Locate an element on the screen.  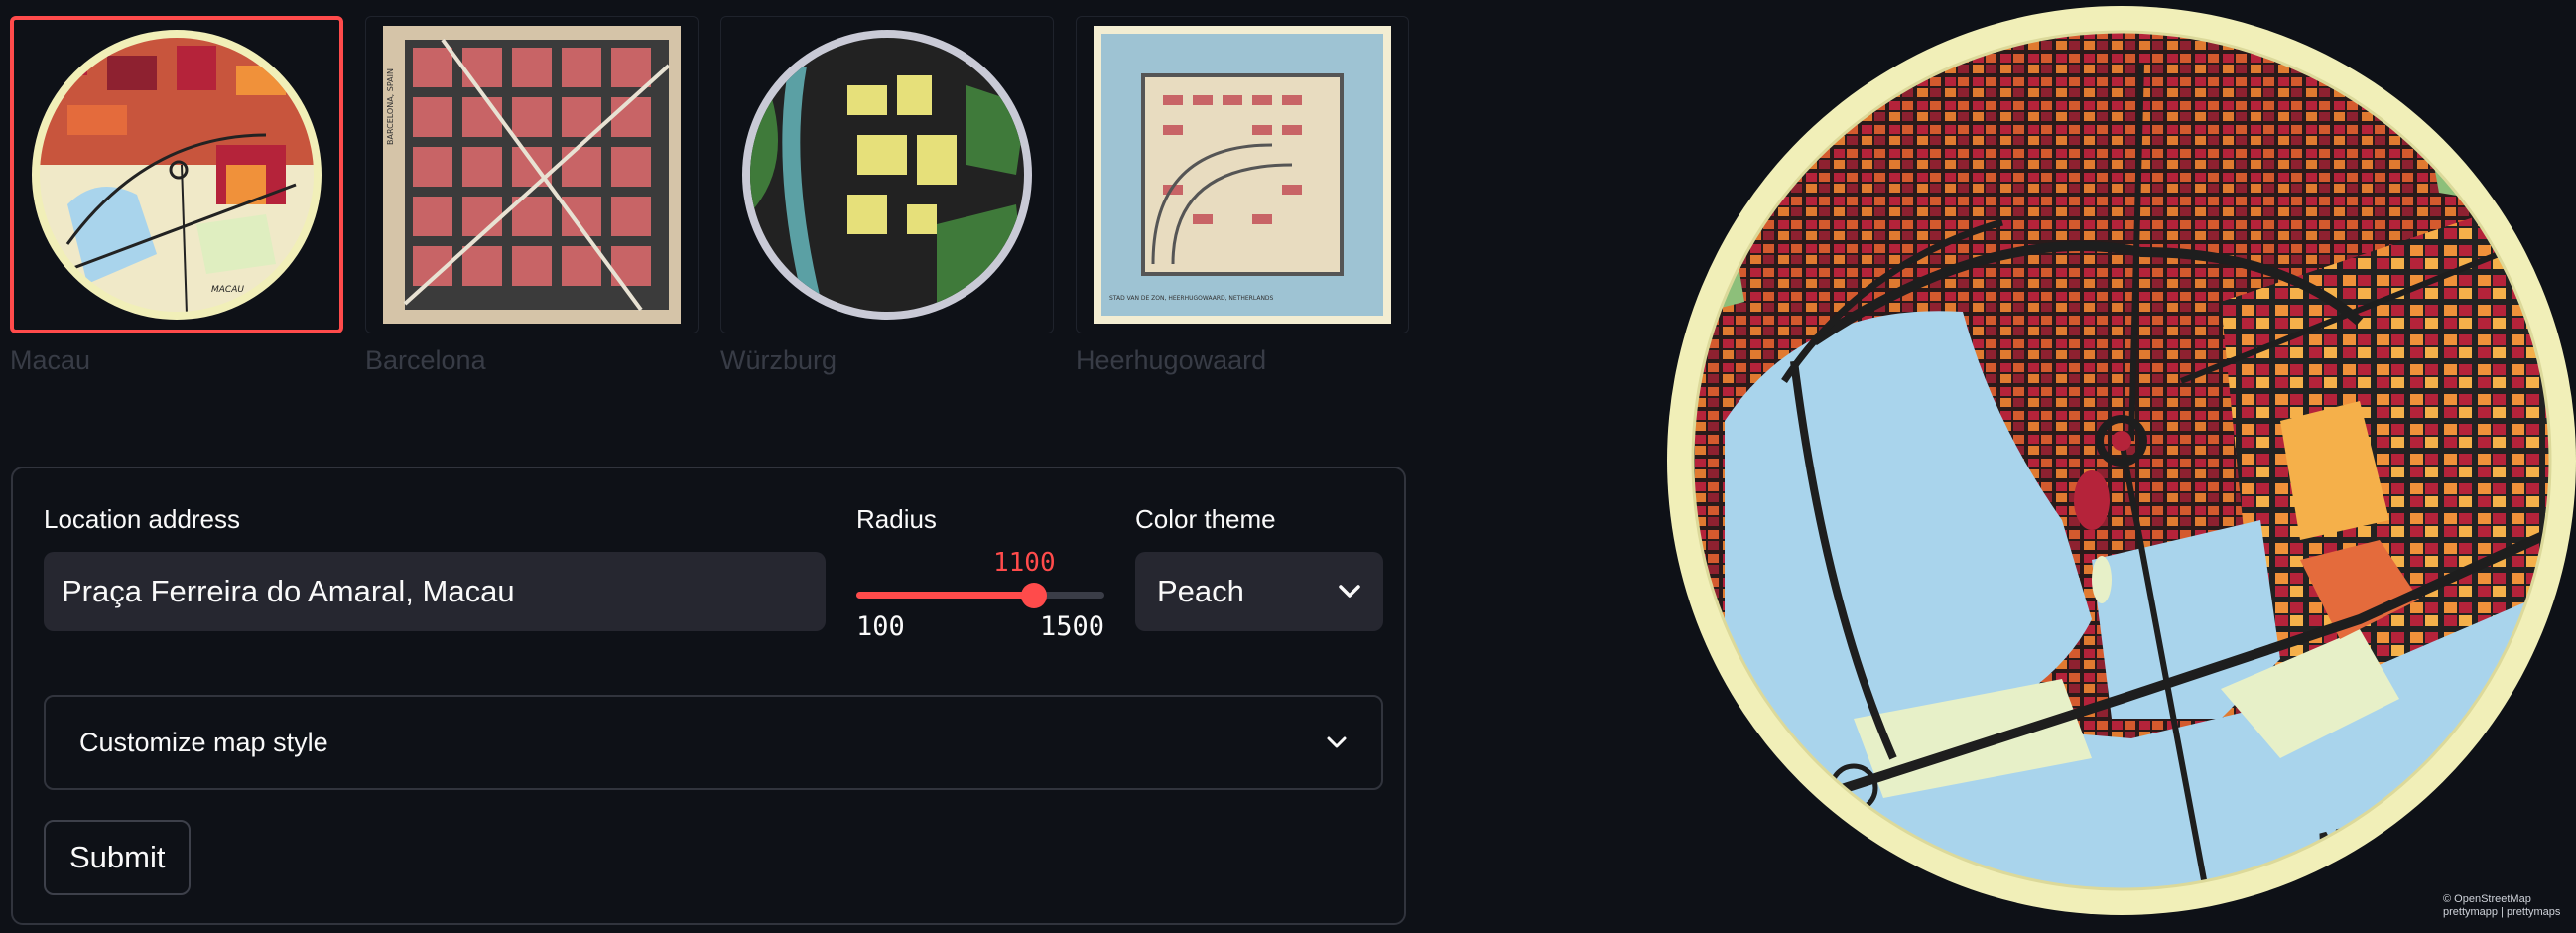
gallery-label: Heerhugowaard is located at coordinates (1171, 360).